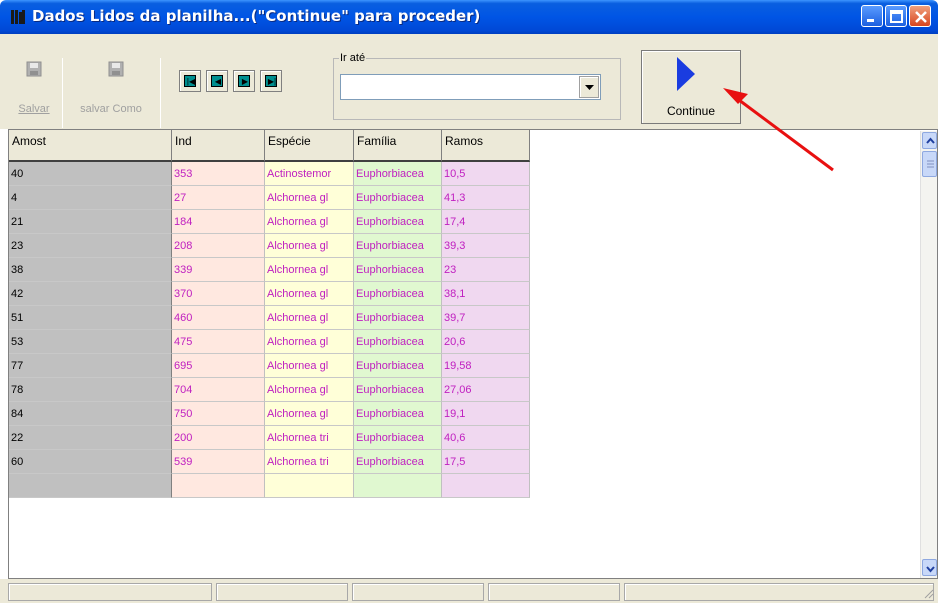 The height and width of the screenshot is (603, 938). Describe the element at coordinates (90, 146) in the screenshot. I see `column-header-amost: Amost` at that location.